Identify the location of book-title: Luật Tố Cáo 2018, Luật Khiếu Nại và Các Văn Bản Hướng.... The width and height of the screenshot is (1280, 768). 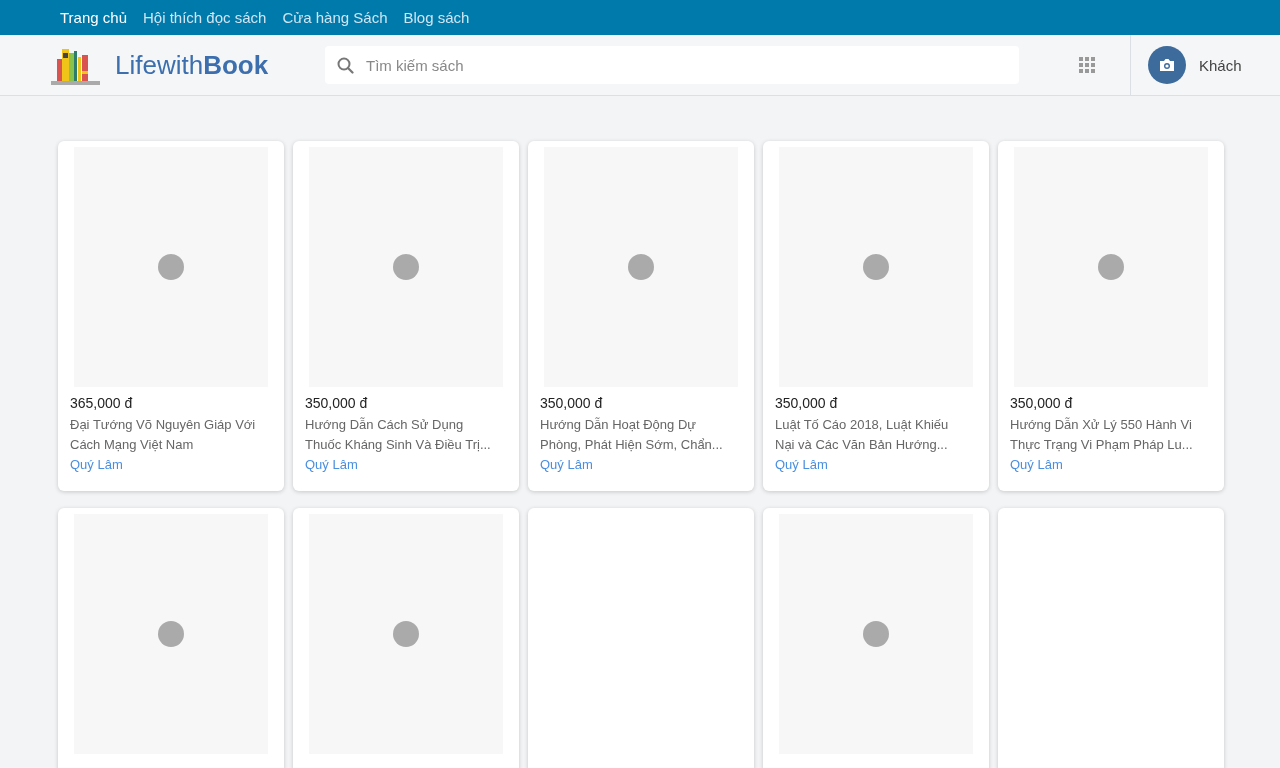
(876, 435).